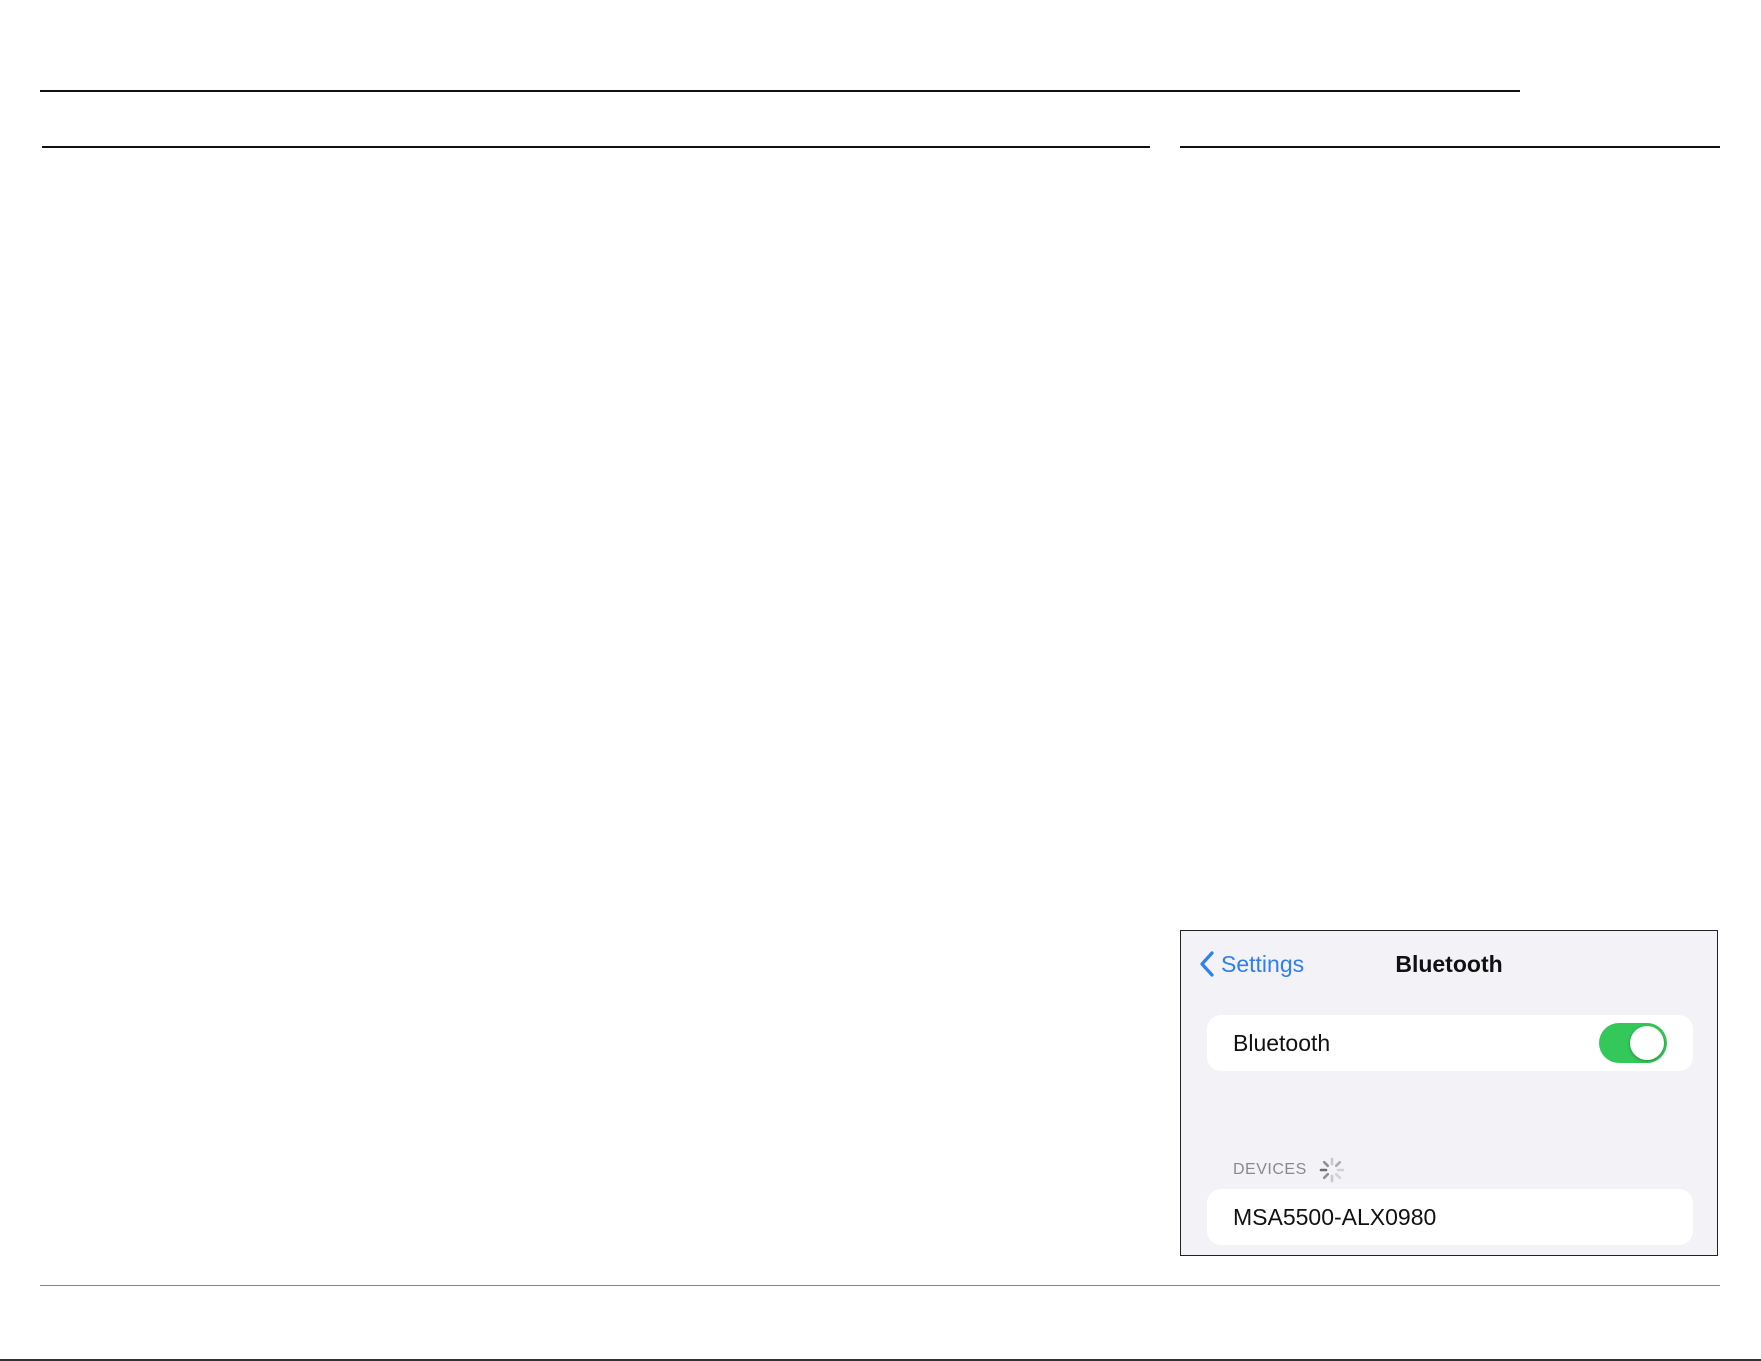 The image size is (1761, 1361). Describe the element at coordinates (1335, 1217) in the screenshot. I see `device-name: MSA5500-ALX0980` at that location.